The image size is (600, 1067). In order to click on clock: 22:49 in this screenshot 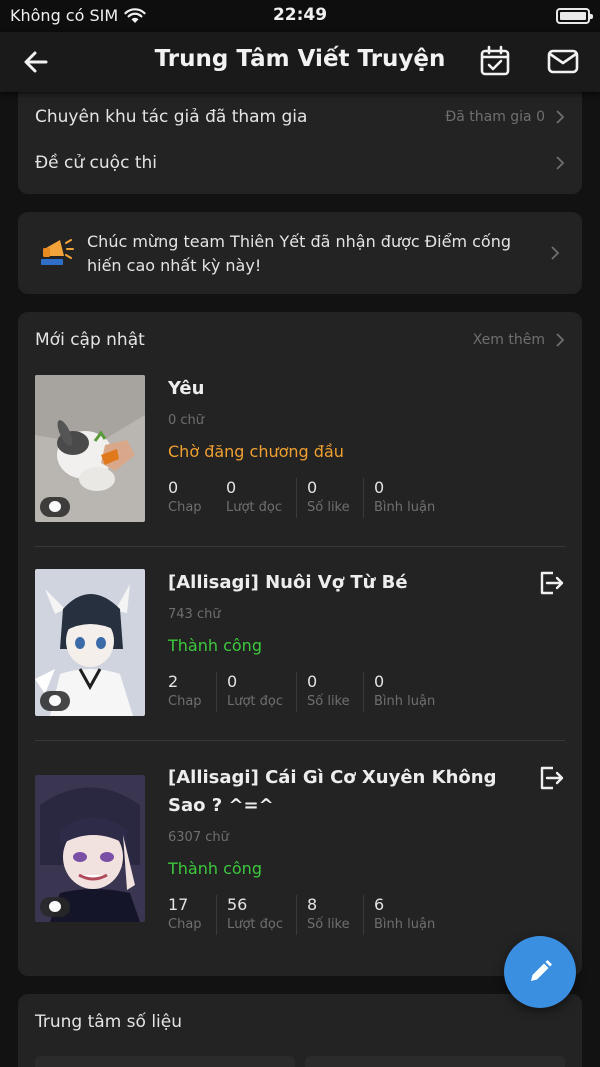, I will do `click(300, 15)`.